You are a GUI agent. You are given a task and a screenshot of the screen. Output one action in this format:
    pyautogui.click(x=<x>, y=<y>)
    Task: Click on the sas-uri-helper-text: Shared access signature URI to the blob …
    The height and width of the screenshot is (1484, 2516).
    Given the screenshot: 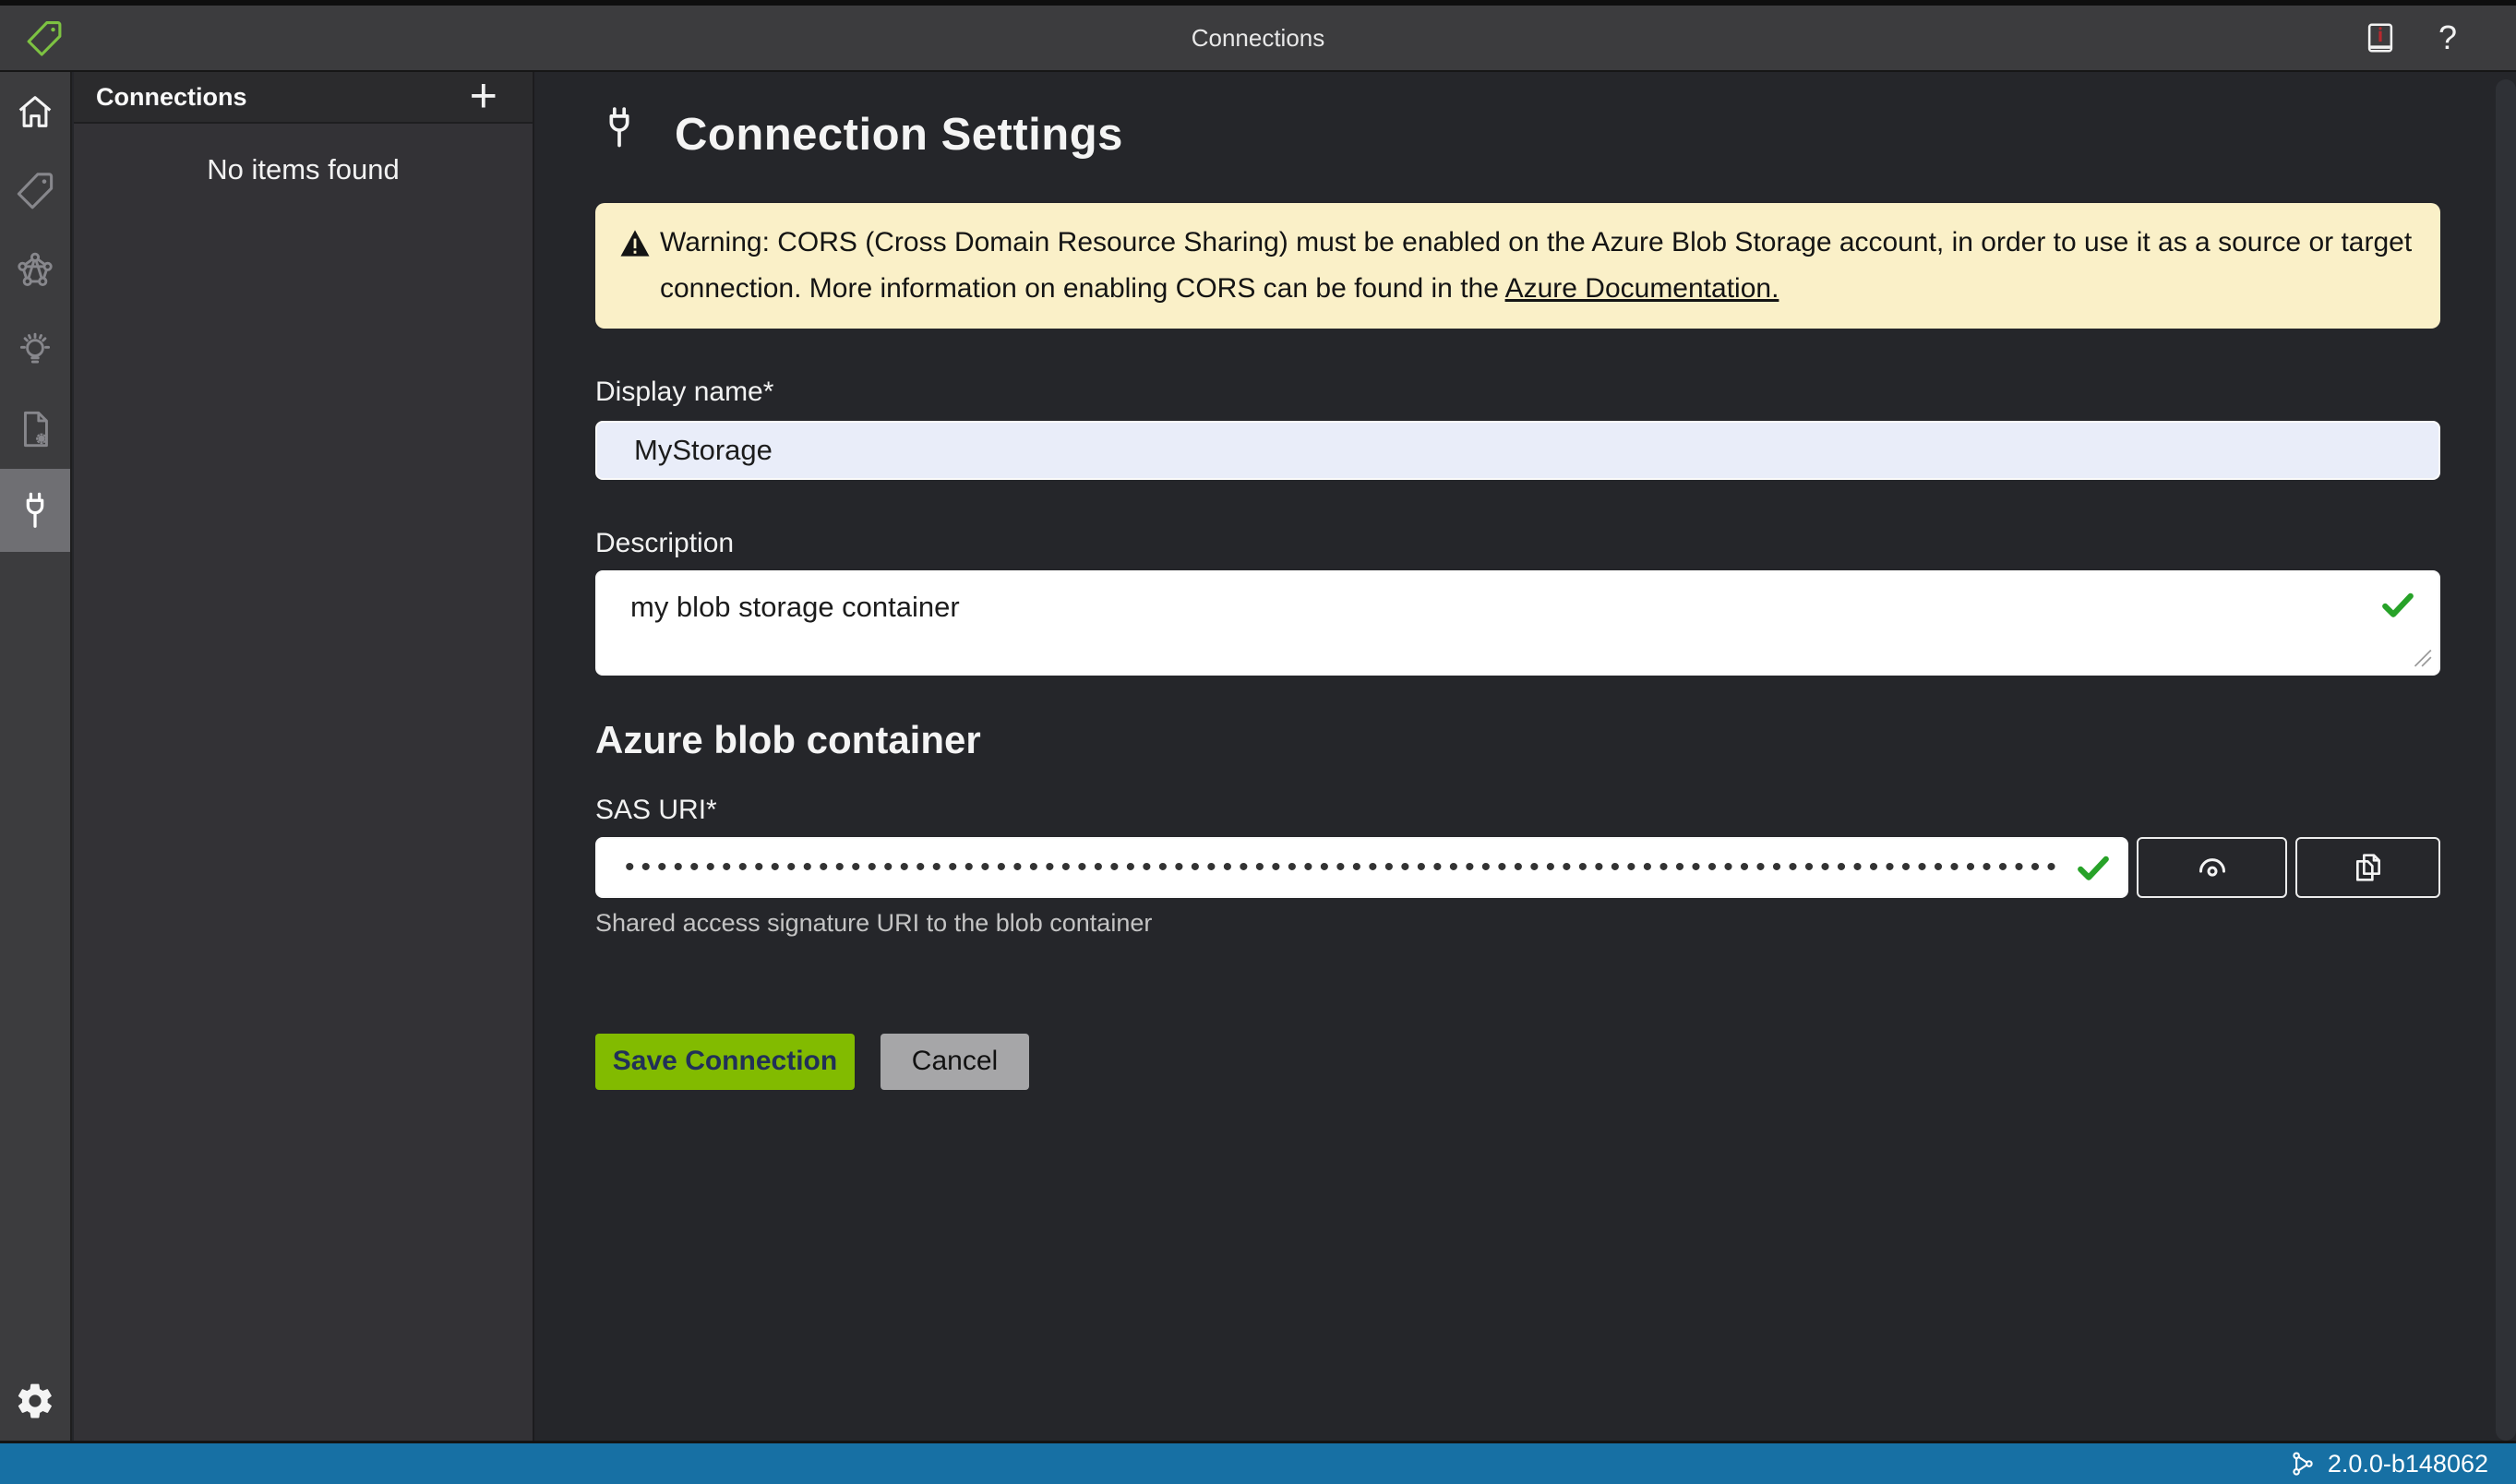 What is the action you would take?
    pyautogui.click(x=874, y=922)
    